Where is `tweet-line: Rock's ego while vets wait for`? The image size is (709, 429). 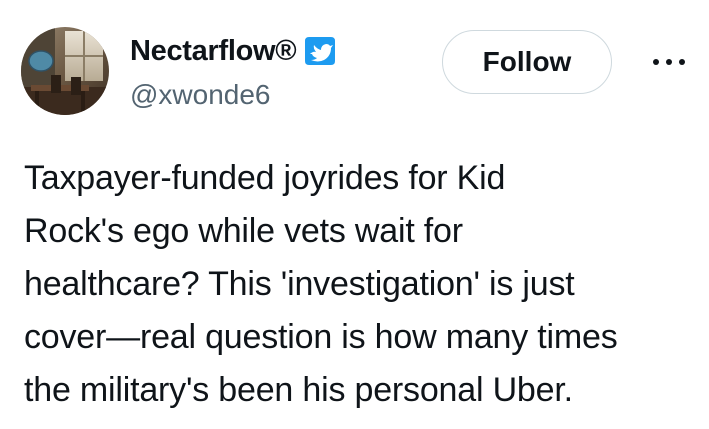
tweet-line: Rock's ego while vets wait for is located at coordinates (243, 231).